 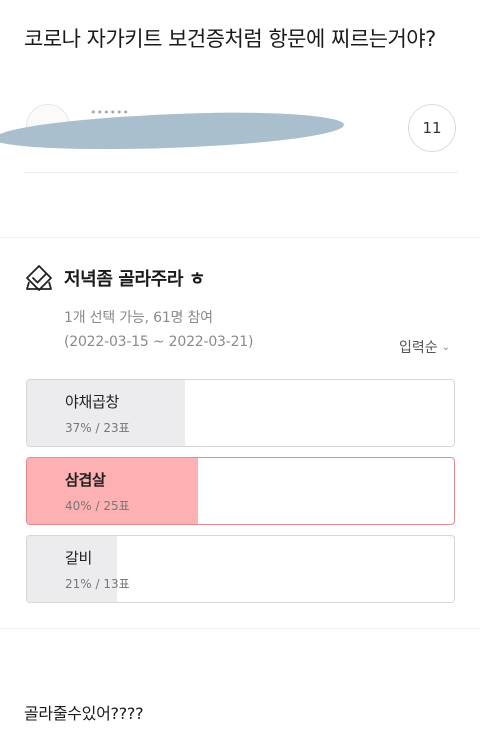 What do you see at coordinates (97, 506) in the screenshot?
I see `poll-option-stat: 40% / 25표` at bounding box center [97, 506].